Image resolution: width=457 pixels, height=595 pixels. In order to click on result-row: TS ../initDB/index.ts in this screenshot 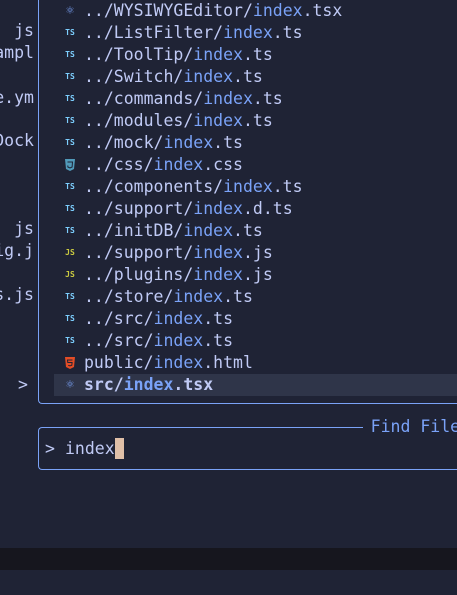, I will do `click(248, 231)`.